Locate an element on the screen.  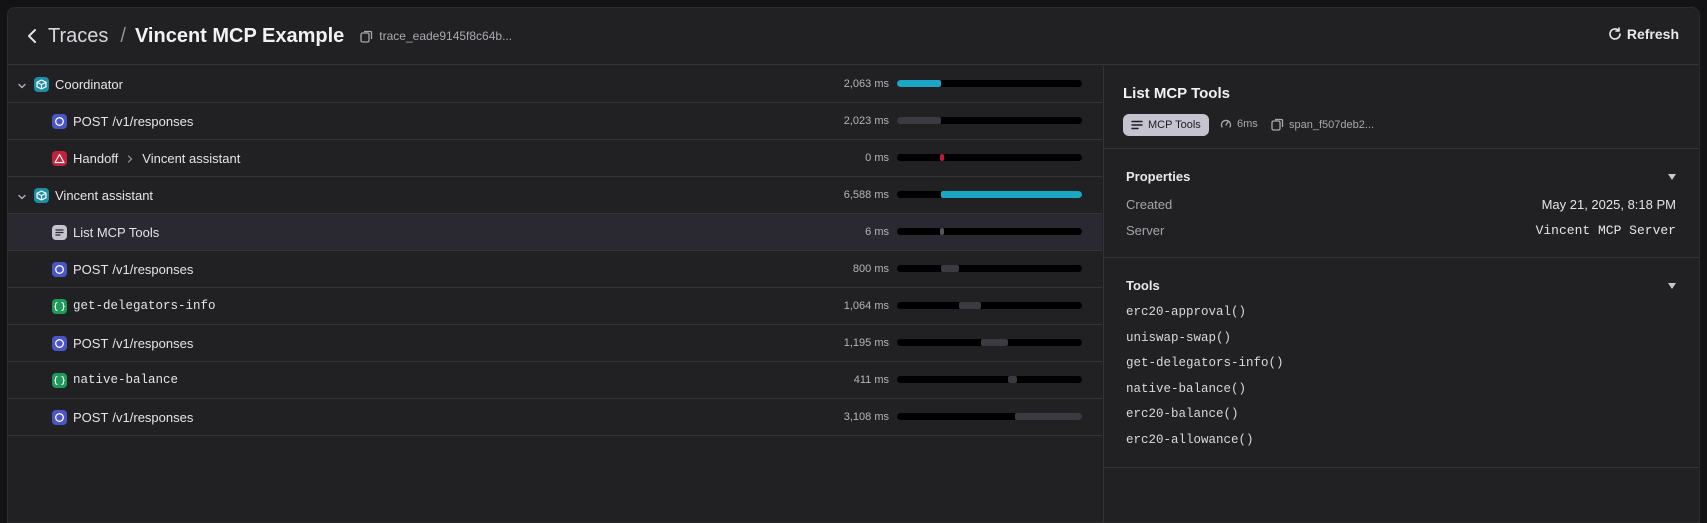
page-title: Vincent MCP Example is located at coordinates (239, 35).